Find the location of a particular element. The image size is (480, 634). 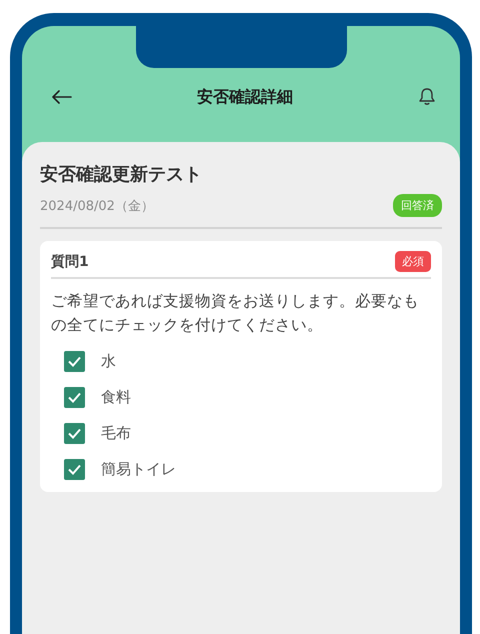

option-label: 簡易トイレ is located at coordinates (138, 469).